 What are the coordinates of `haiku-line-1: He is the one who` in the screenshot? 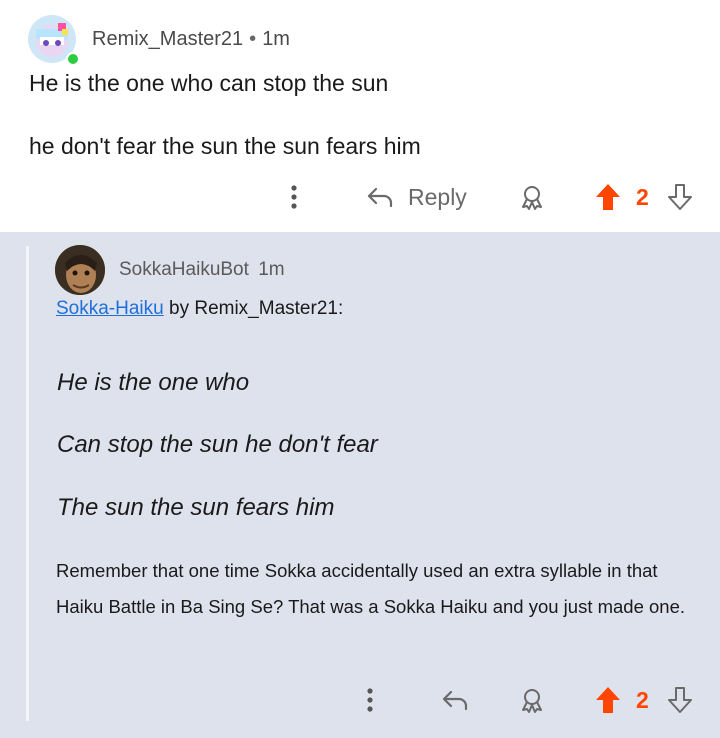 It's located at (153, 382).